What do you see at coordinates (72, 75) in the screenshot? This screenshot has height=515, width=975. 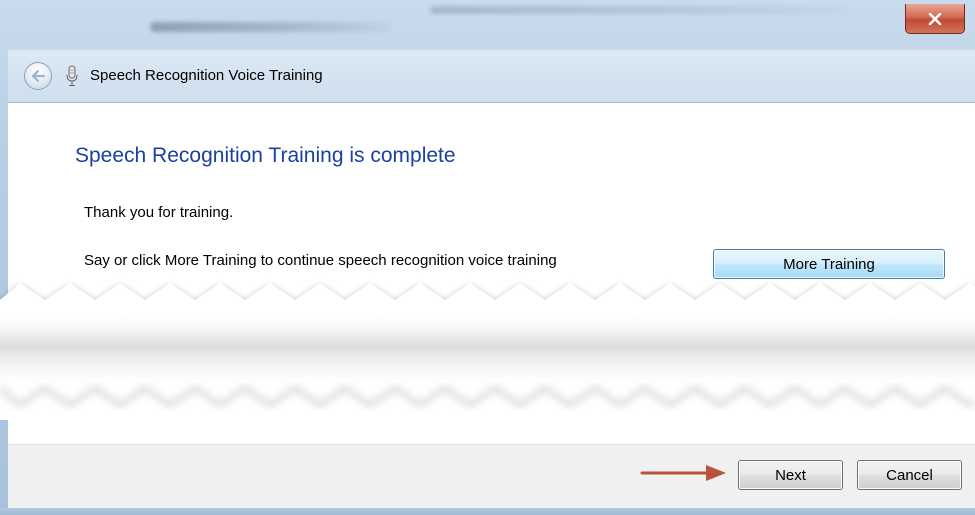 I see `microphone-icon` at bounding box center [72, 75].